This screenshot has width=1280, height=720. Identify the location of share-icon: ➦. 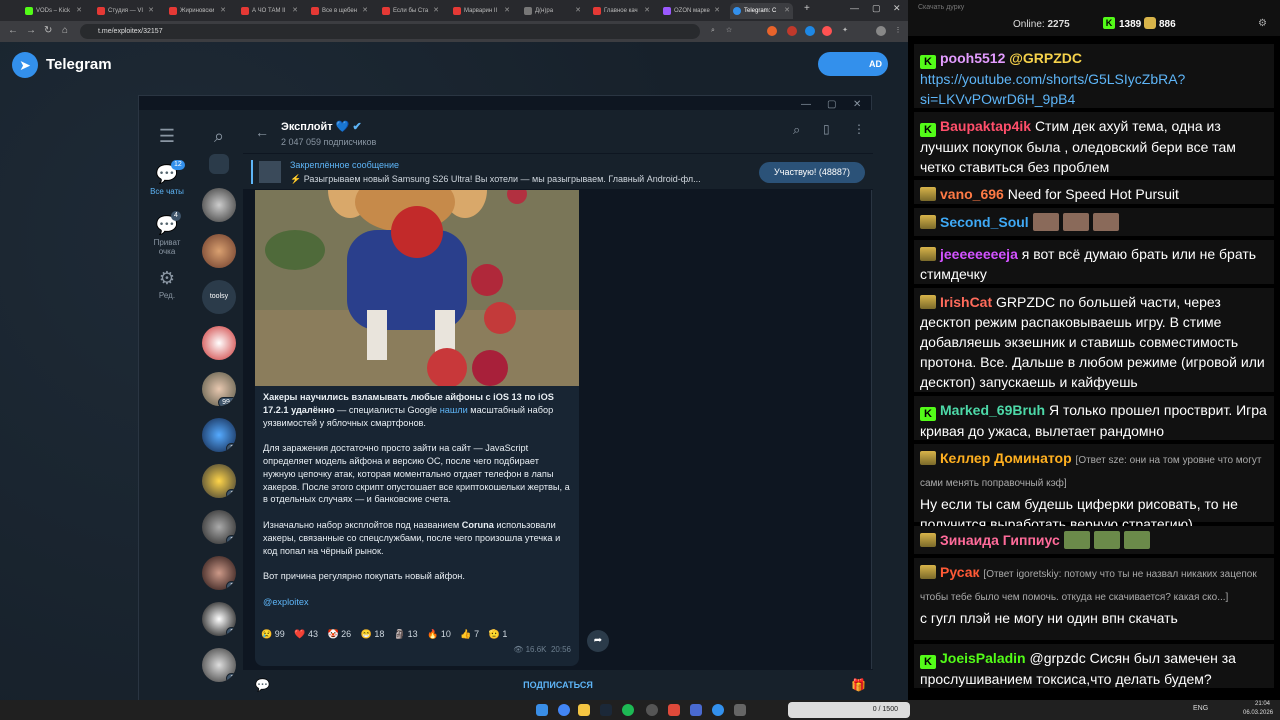
(598, 641).